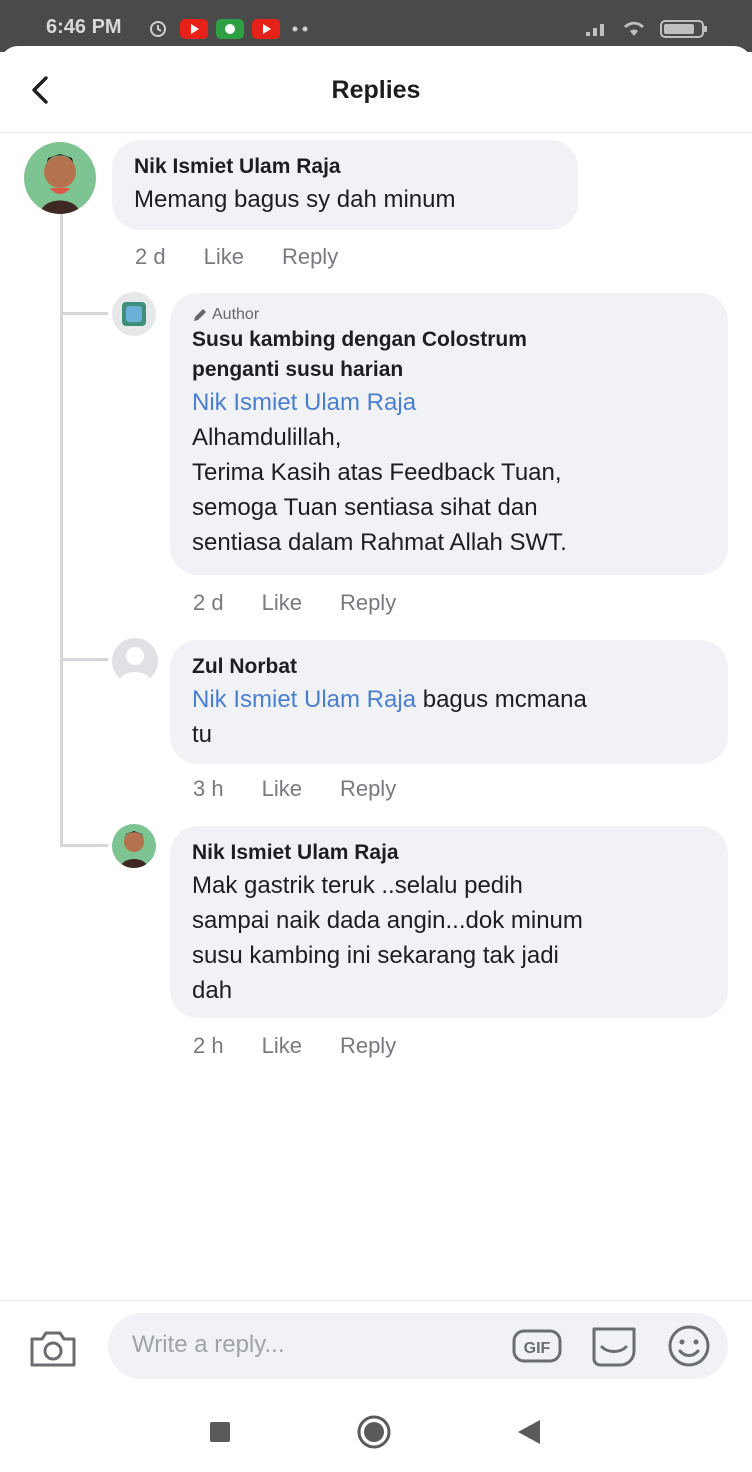 The width and height of the screenshot is (752, 1472). Describe the element at coordinates (135, 661) in the screenshot. I see `default-avatar` at that location.